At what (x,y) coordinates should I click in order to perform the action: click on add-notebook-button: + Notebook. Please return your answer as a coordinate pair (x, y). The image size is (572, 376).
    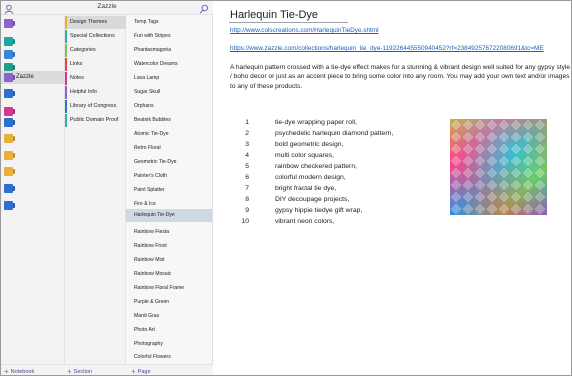
    Looking at the image, I should click on (19, 371).